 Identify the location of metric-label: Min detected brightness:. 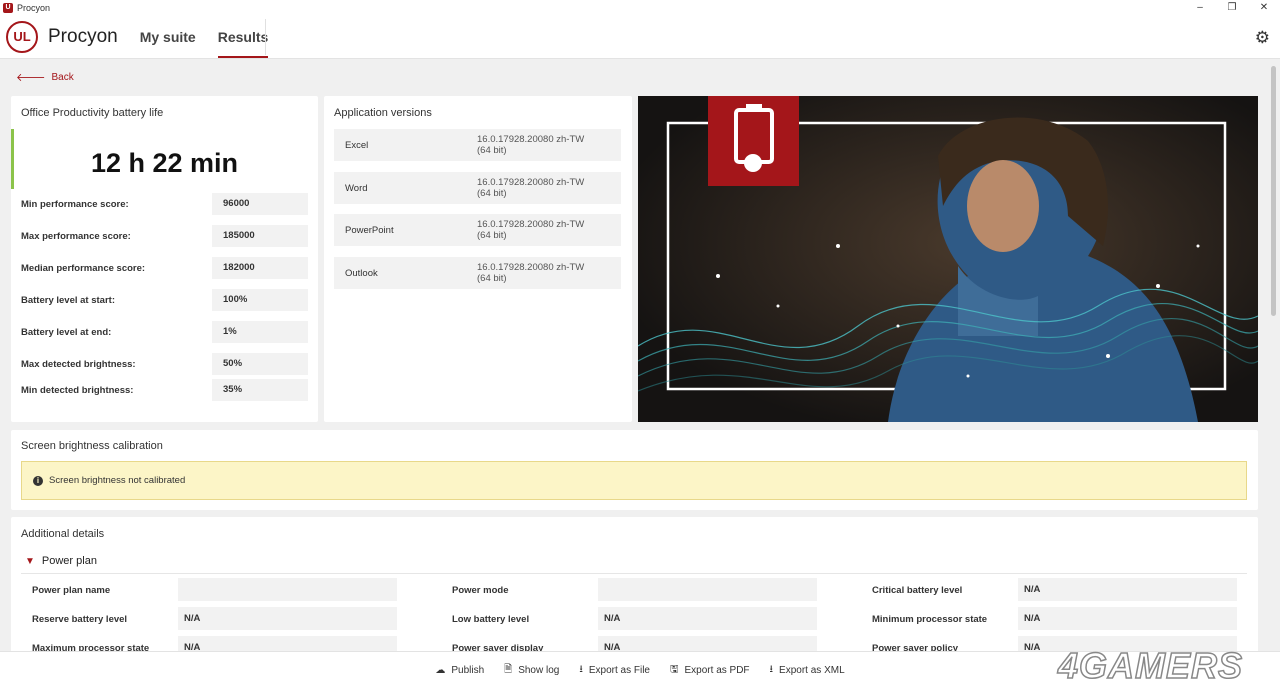
(77, 390).